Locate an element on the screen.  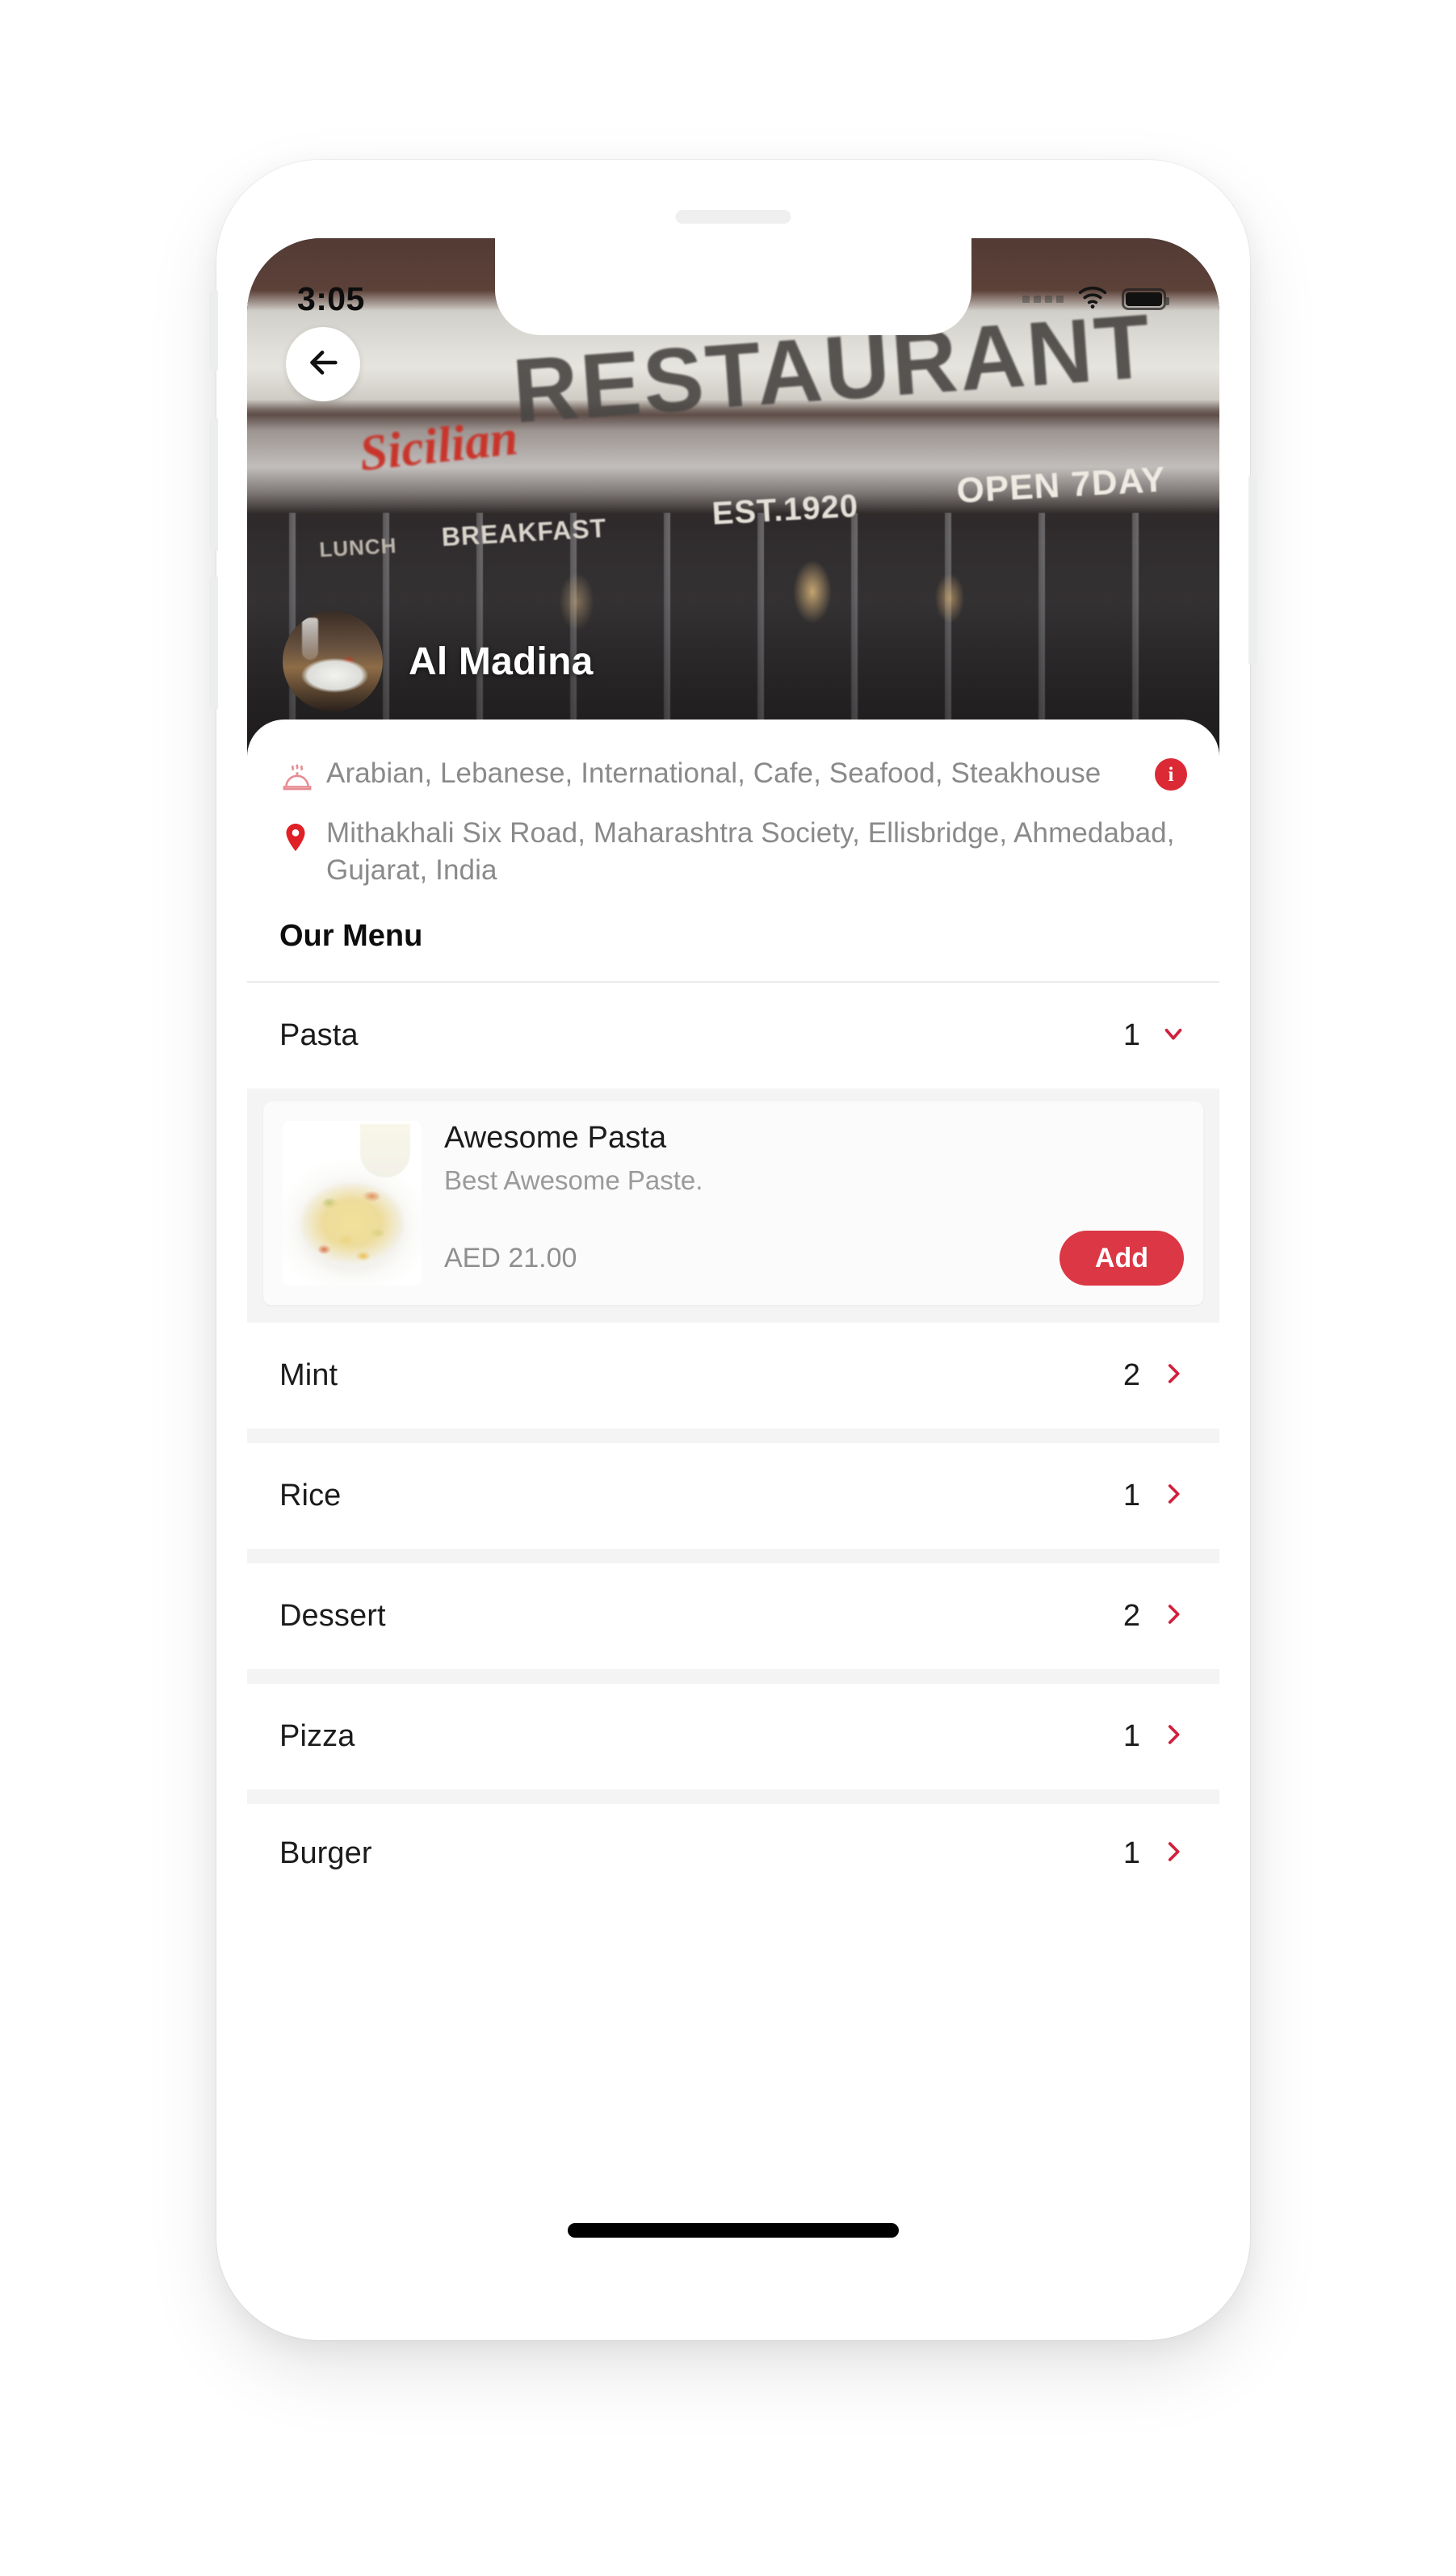
menu-category-row-pizza: Pizza 1 is located at coordinates (733, 1737).